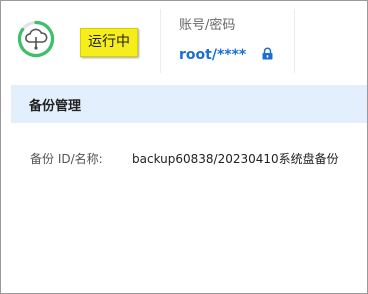 This screenshot has width=368, height=294. I want to click on backup-id-value: backup60838/20230410系统盘备份, so click(235, 159).